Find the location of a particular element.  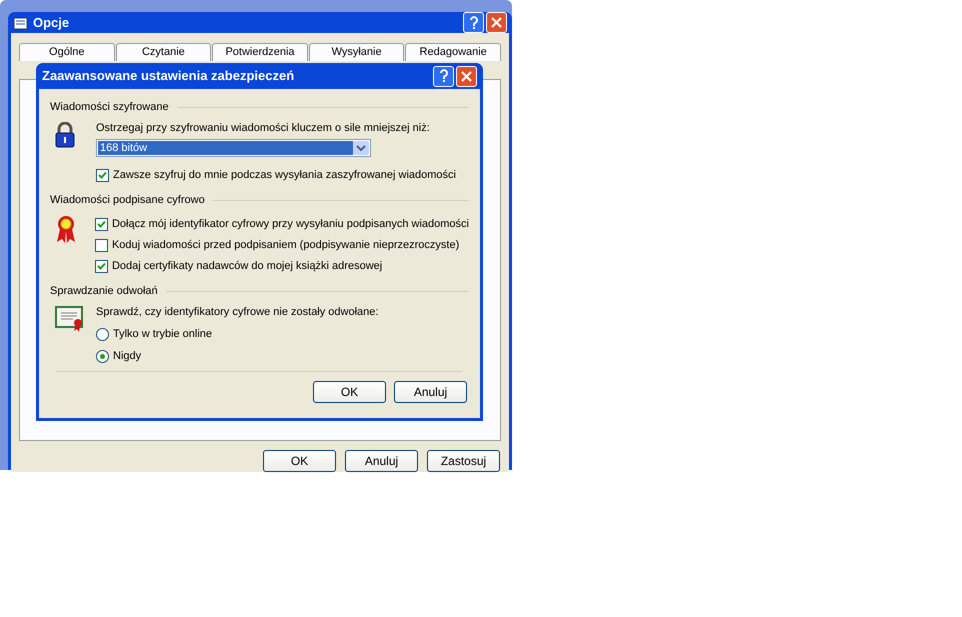

group-heading: Wiadomości szyfrowane is located at coordinates (109, 107).